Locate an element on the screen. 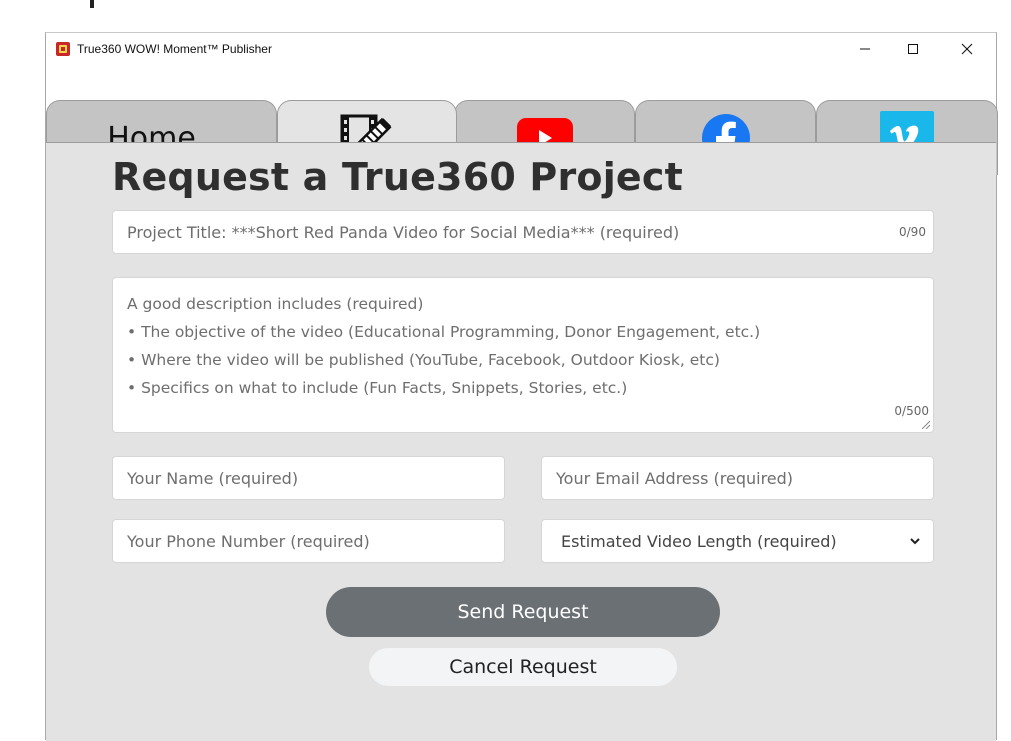 This screenshot has width=1011, height=741. maximize-button is located at coordinates (913, 49).